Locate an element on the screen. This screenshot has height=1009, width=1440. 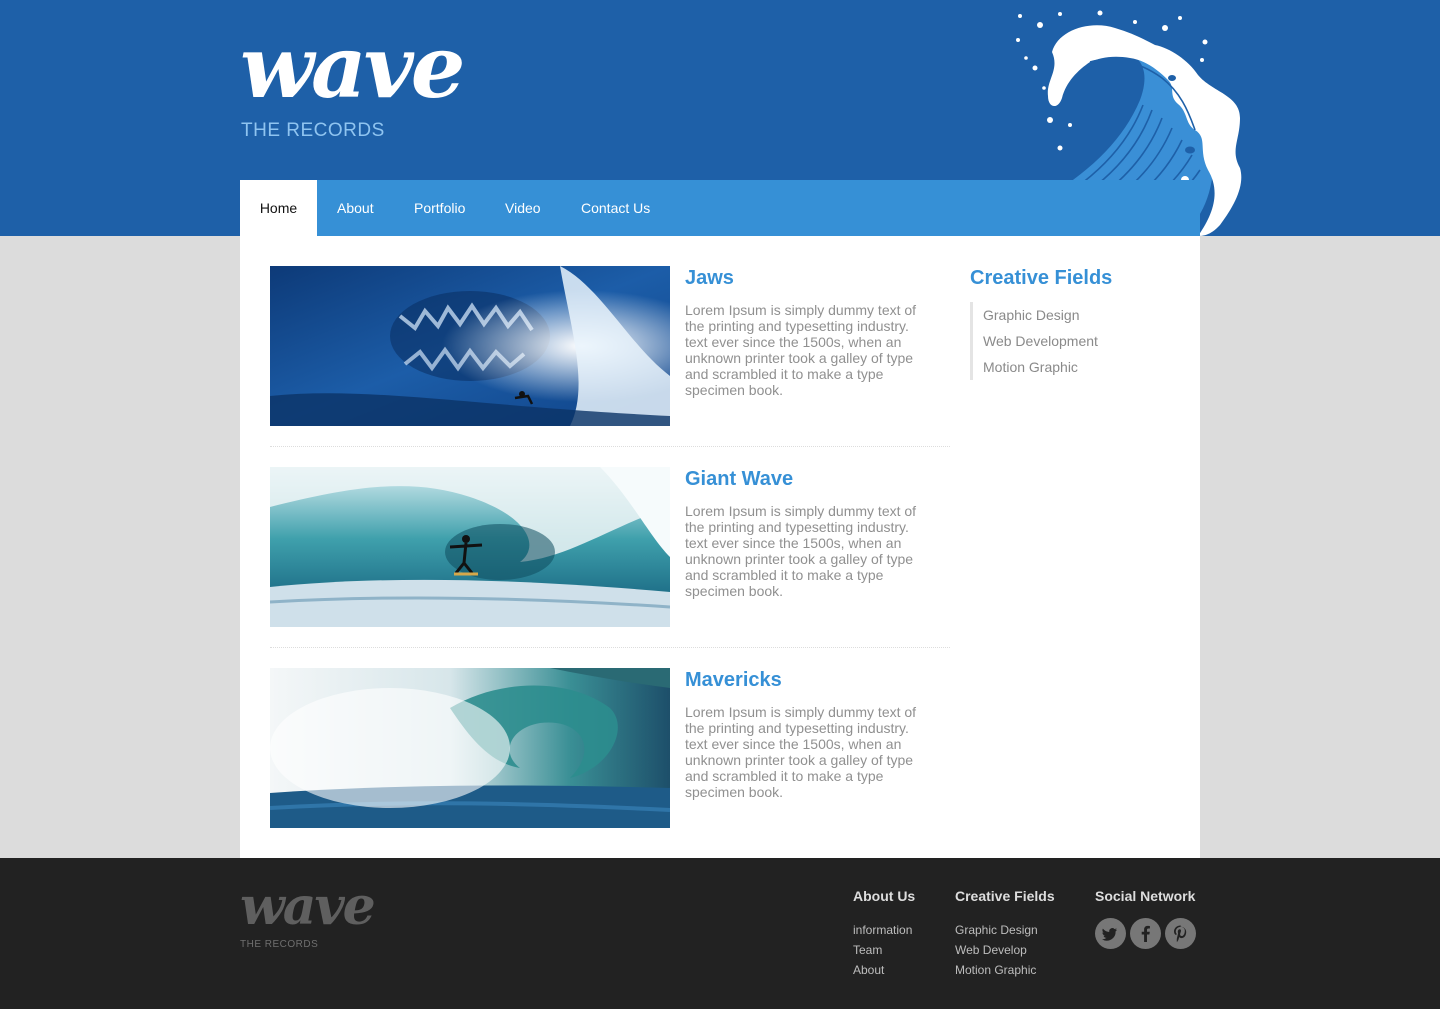
post-title-mavericks: Mavericks is located at coordinates (733, 680).